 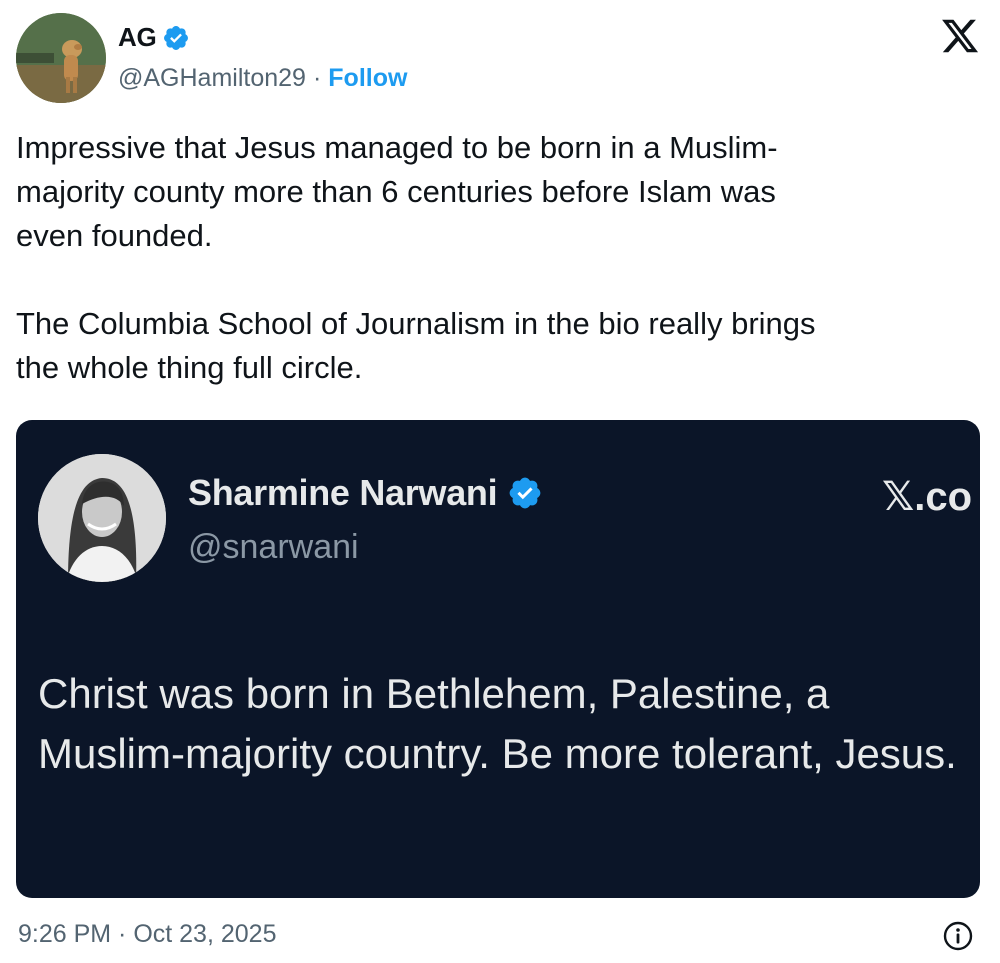 I want to click on quoted-brand-text: 𝕏.co, so click(x=927, y=497).